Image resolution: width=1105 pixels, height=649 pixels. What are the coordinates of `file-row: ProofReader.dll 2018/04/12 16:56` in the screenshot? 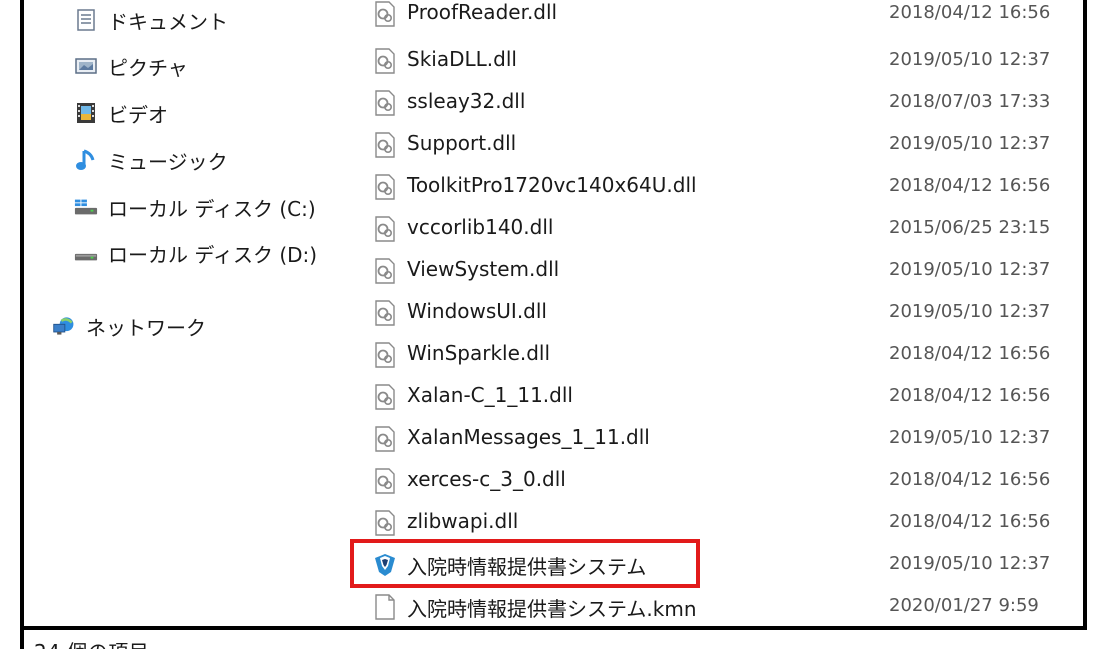 It's located at (721, 17).